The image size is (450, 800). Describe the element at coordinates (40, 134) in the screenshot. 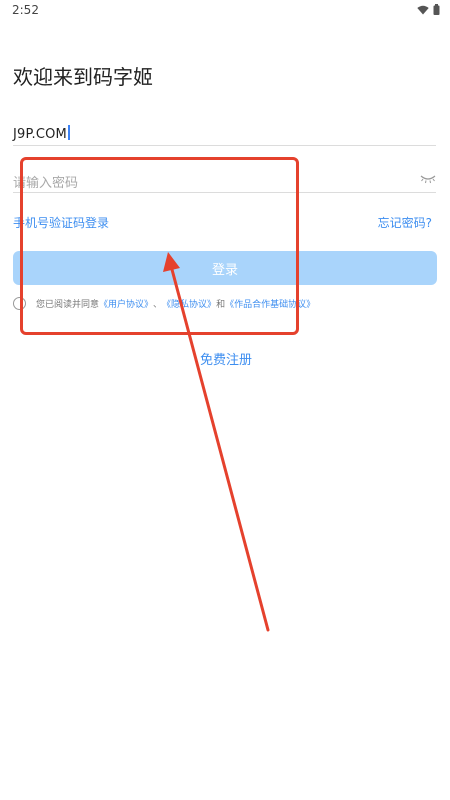

I see `account-value: J9P.COM` at that location.